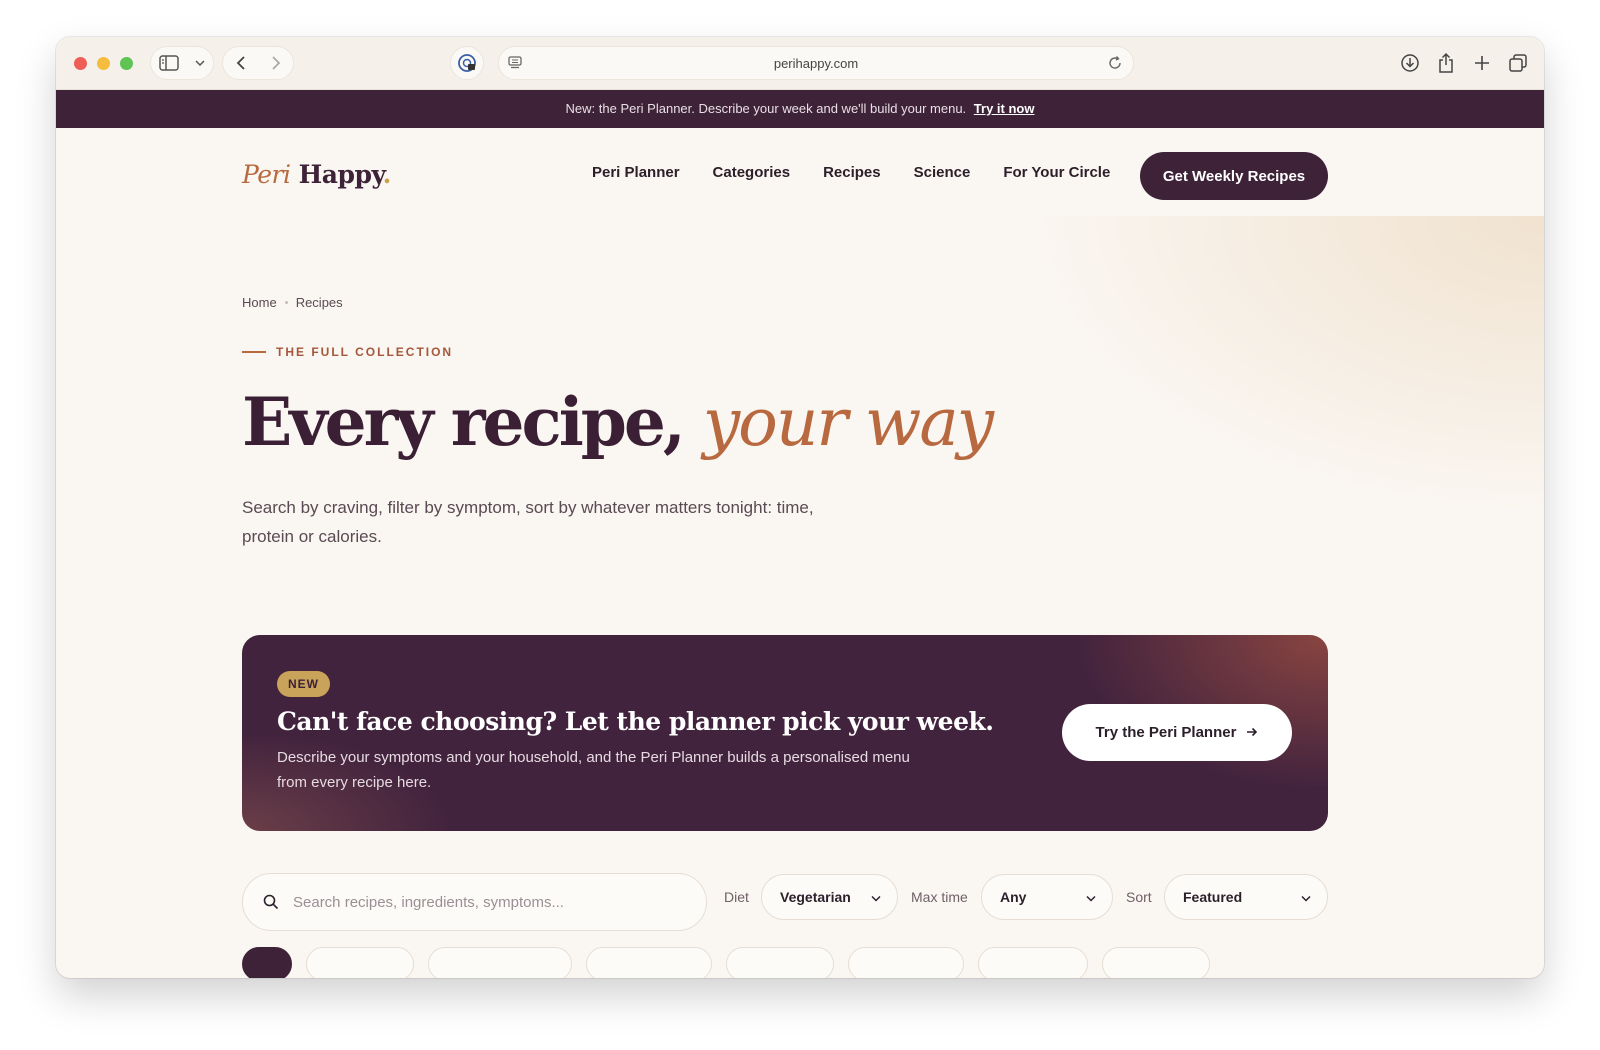 Image resolution: width=1600 pixels, height=1050 pixels. I want to click on eyebrow-line, so click(254, 352).